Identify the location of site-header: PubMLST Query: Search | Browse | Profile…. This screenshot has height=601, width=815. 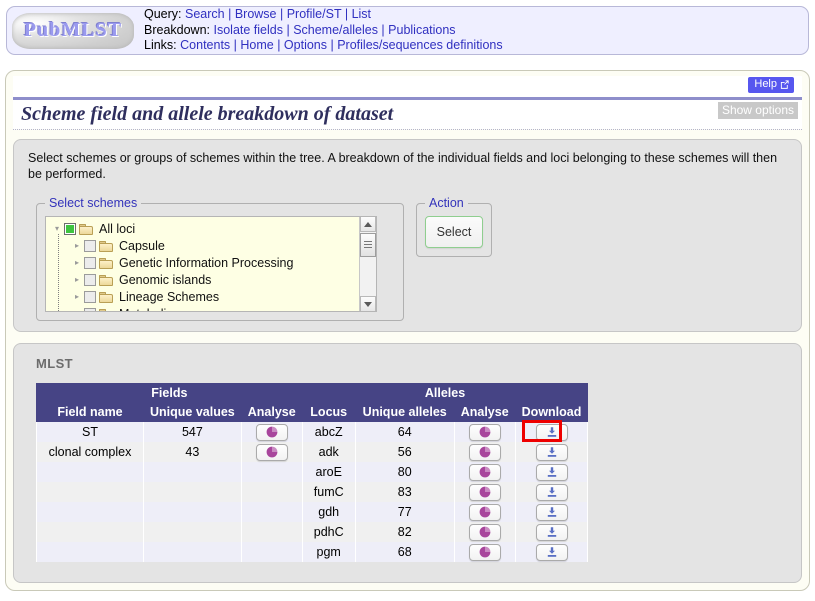
(407, 30).